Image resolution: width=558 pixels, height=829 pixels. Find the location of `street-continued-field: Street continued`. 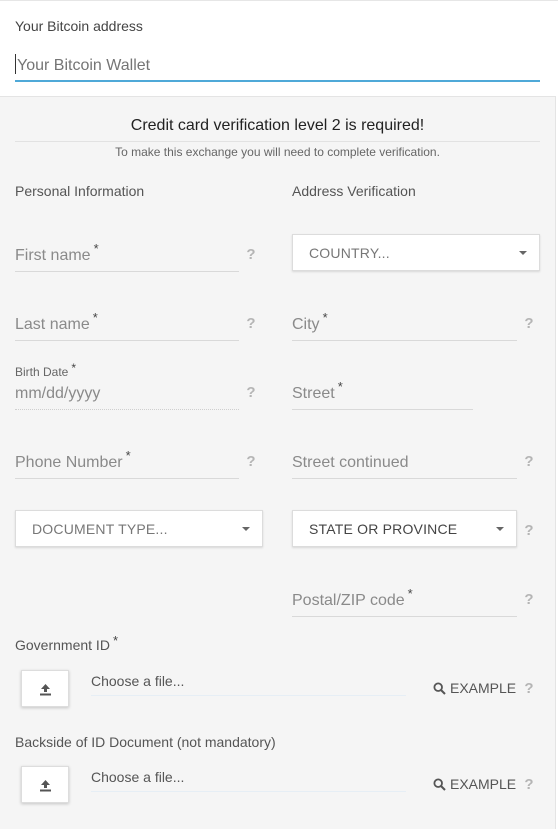

street-continued-field: Street continued is located at coordinates (404, 461).